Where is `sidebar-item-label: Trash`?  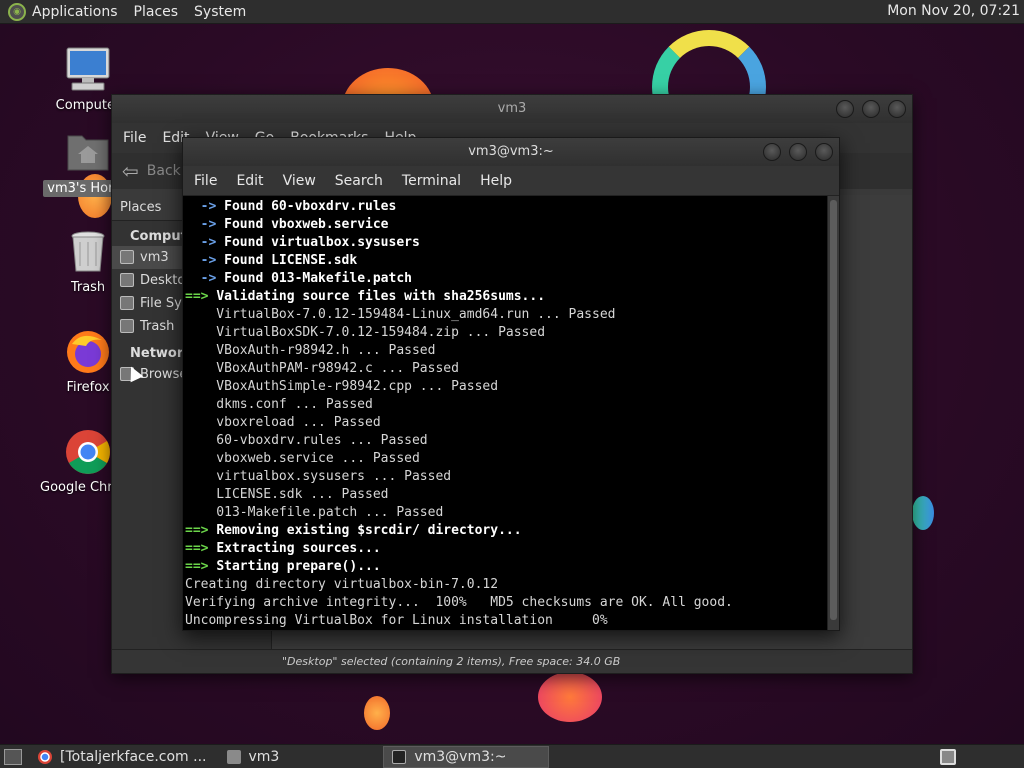
sidebar-item-label: Trash is located at coordinates (157, 326).